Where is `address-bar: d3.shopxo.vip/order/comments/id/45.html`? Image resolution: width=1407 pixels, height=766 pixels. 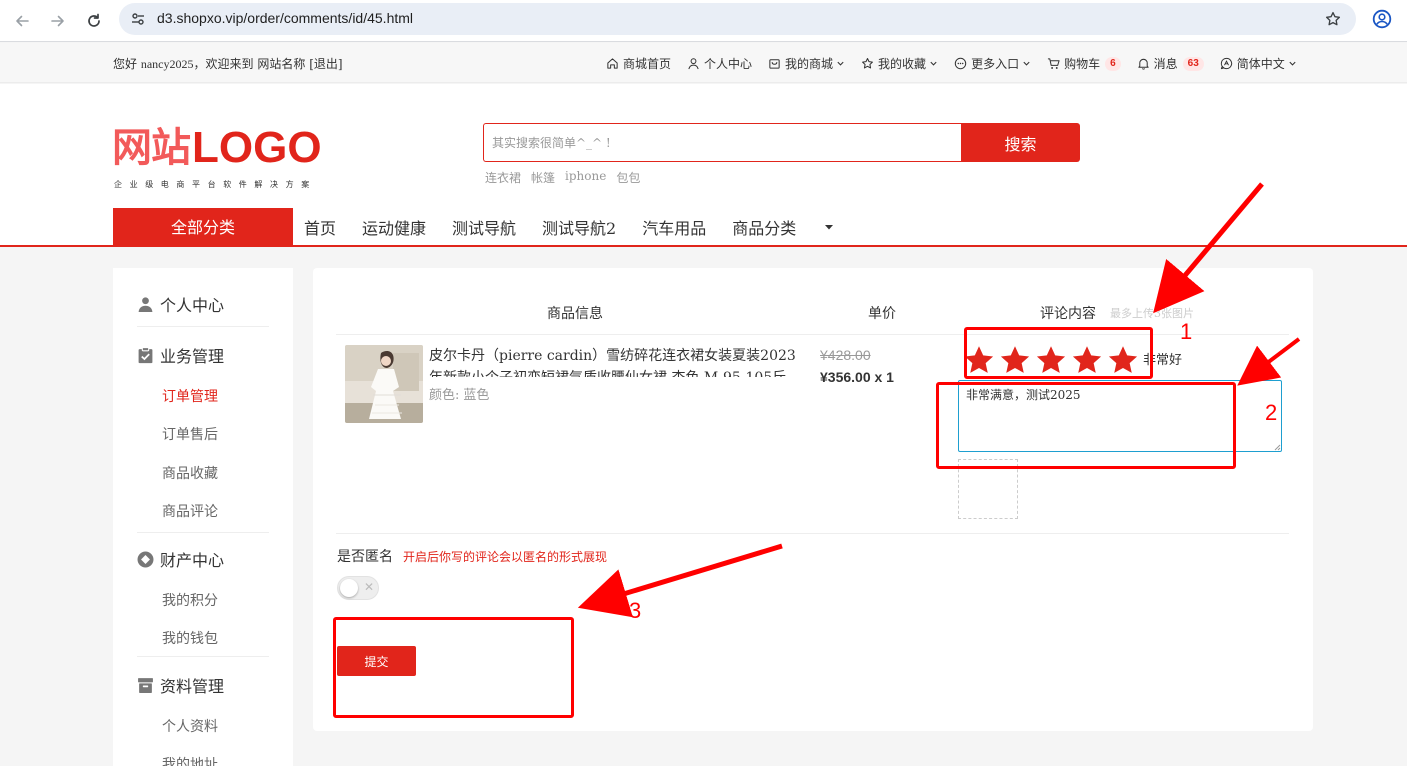
address-bar: d3.shopxo.vip/order/comments/id/45.html is located at coordinates (737, 19).